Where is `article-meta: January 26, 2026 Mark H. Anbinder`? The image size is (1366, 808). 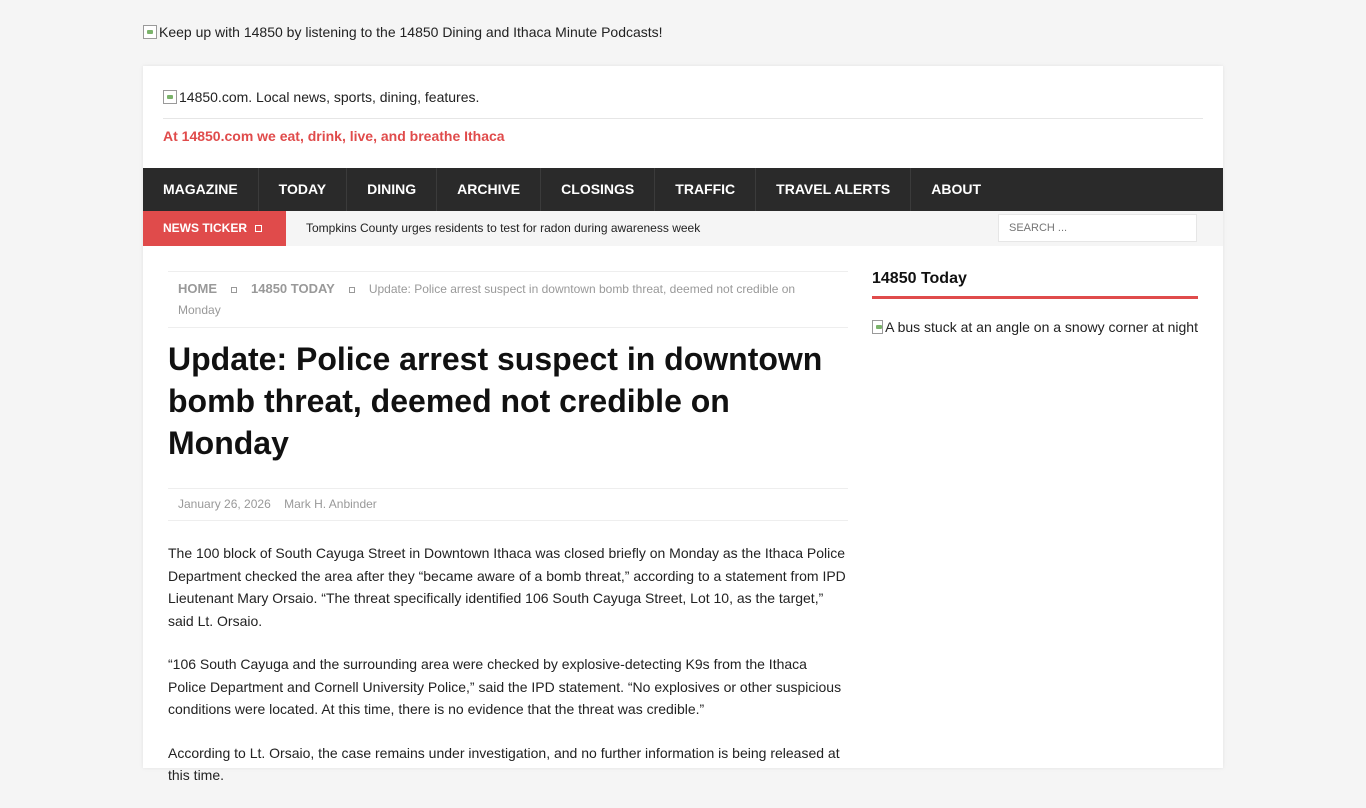
article-meta: January 26, 2026 Mark H. Anbinder is located at coordinates (508, 504).